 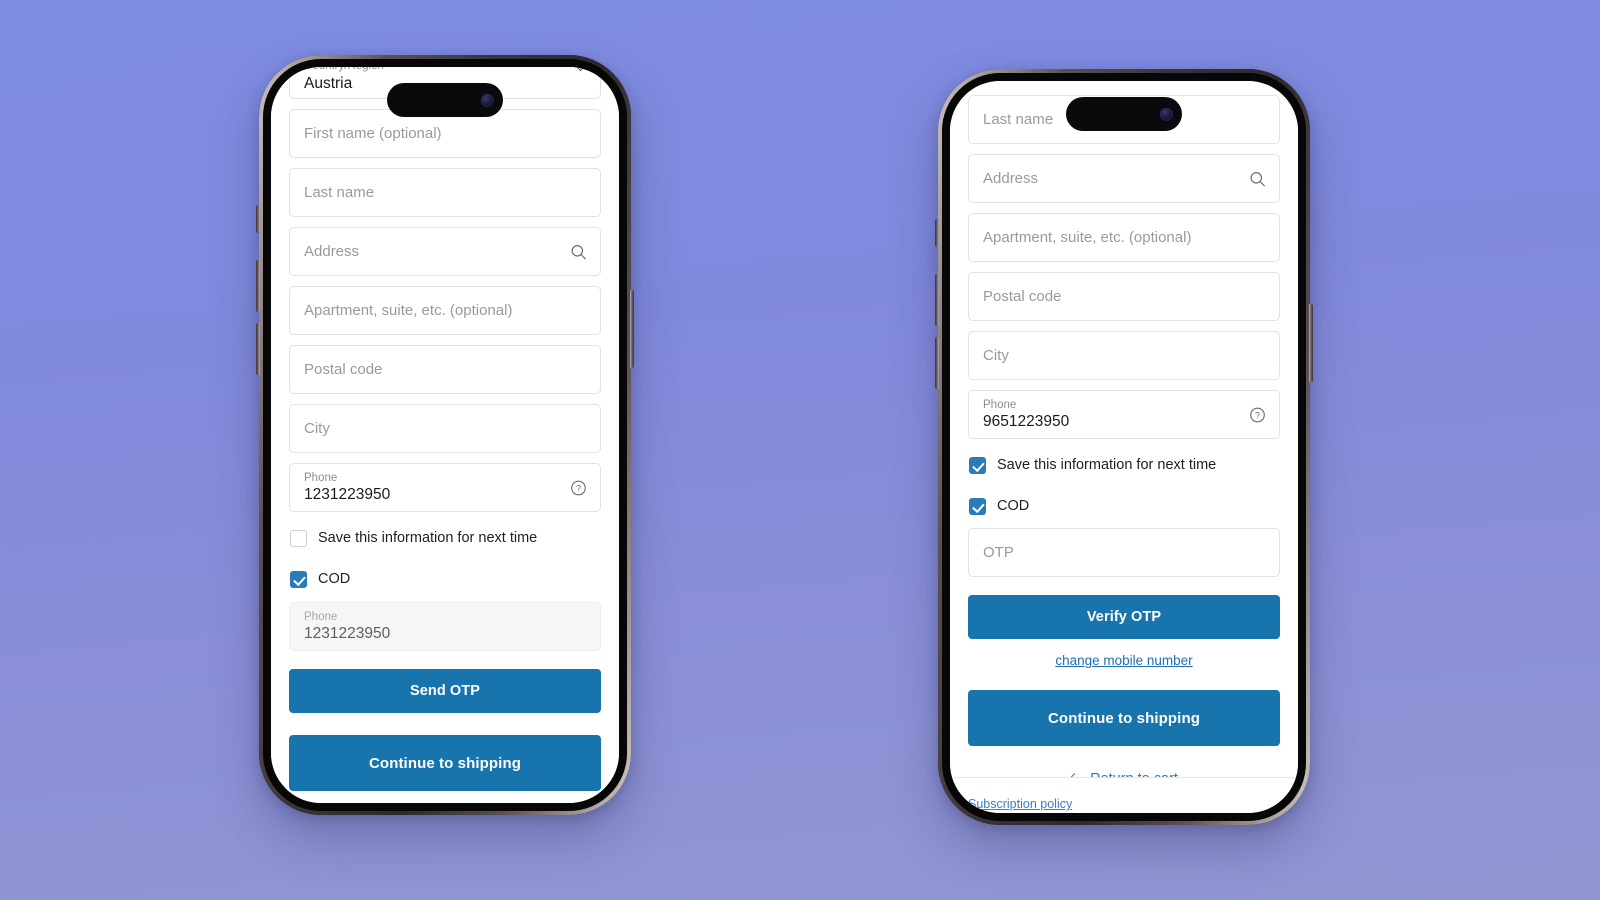 I want to click on city-placeholder-right: City, so click(x=996, y=355).